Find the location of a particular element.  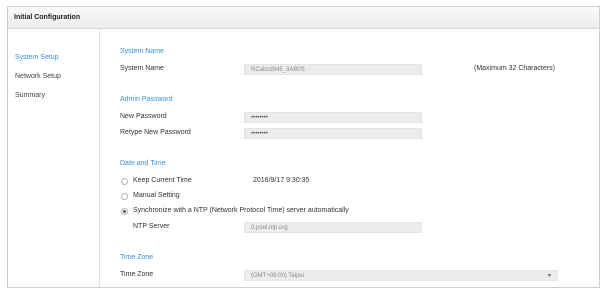

chevron-down-icon: ▾ is located at coordinates (549, 276).